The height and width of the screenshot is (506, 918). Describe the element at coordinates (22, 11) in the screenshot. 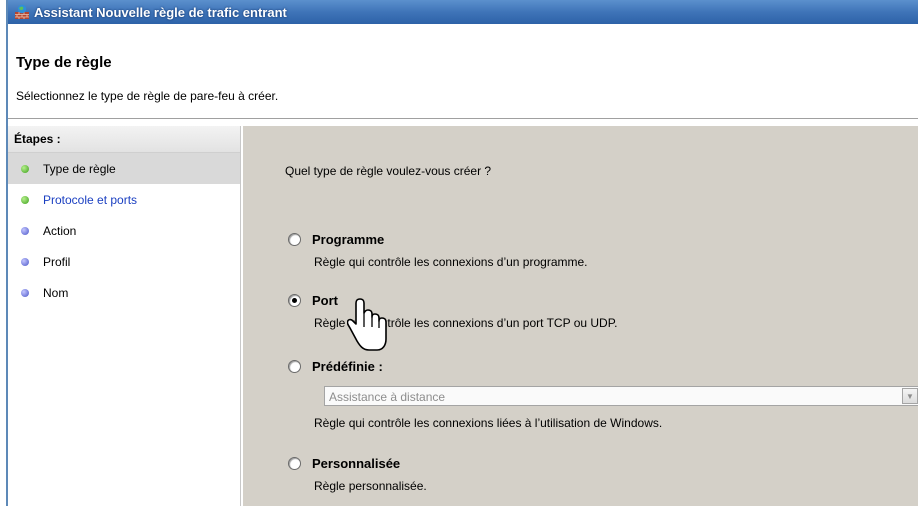

I see `firewall-icon` at that location.